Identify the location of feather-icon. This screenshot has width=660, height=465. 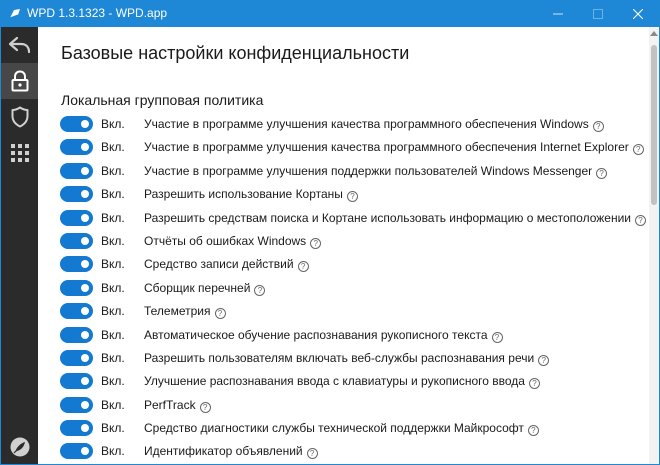
(19, 447).